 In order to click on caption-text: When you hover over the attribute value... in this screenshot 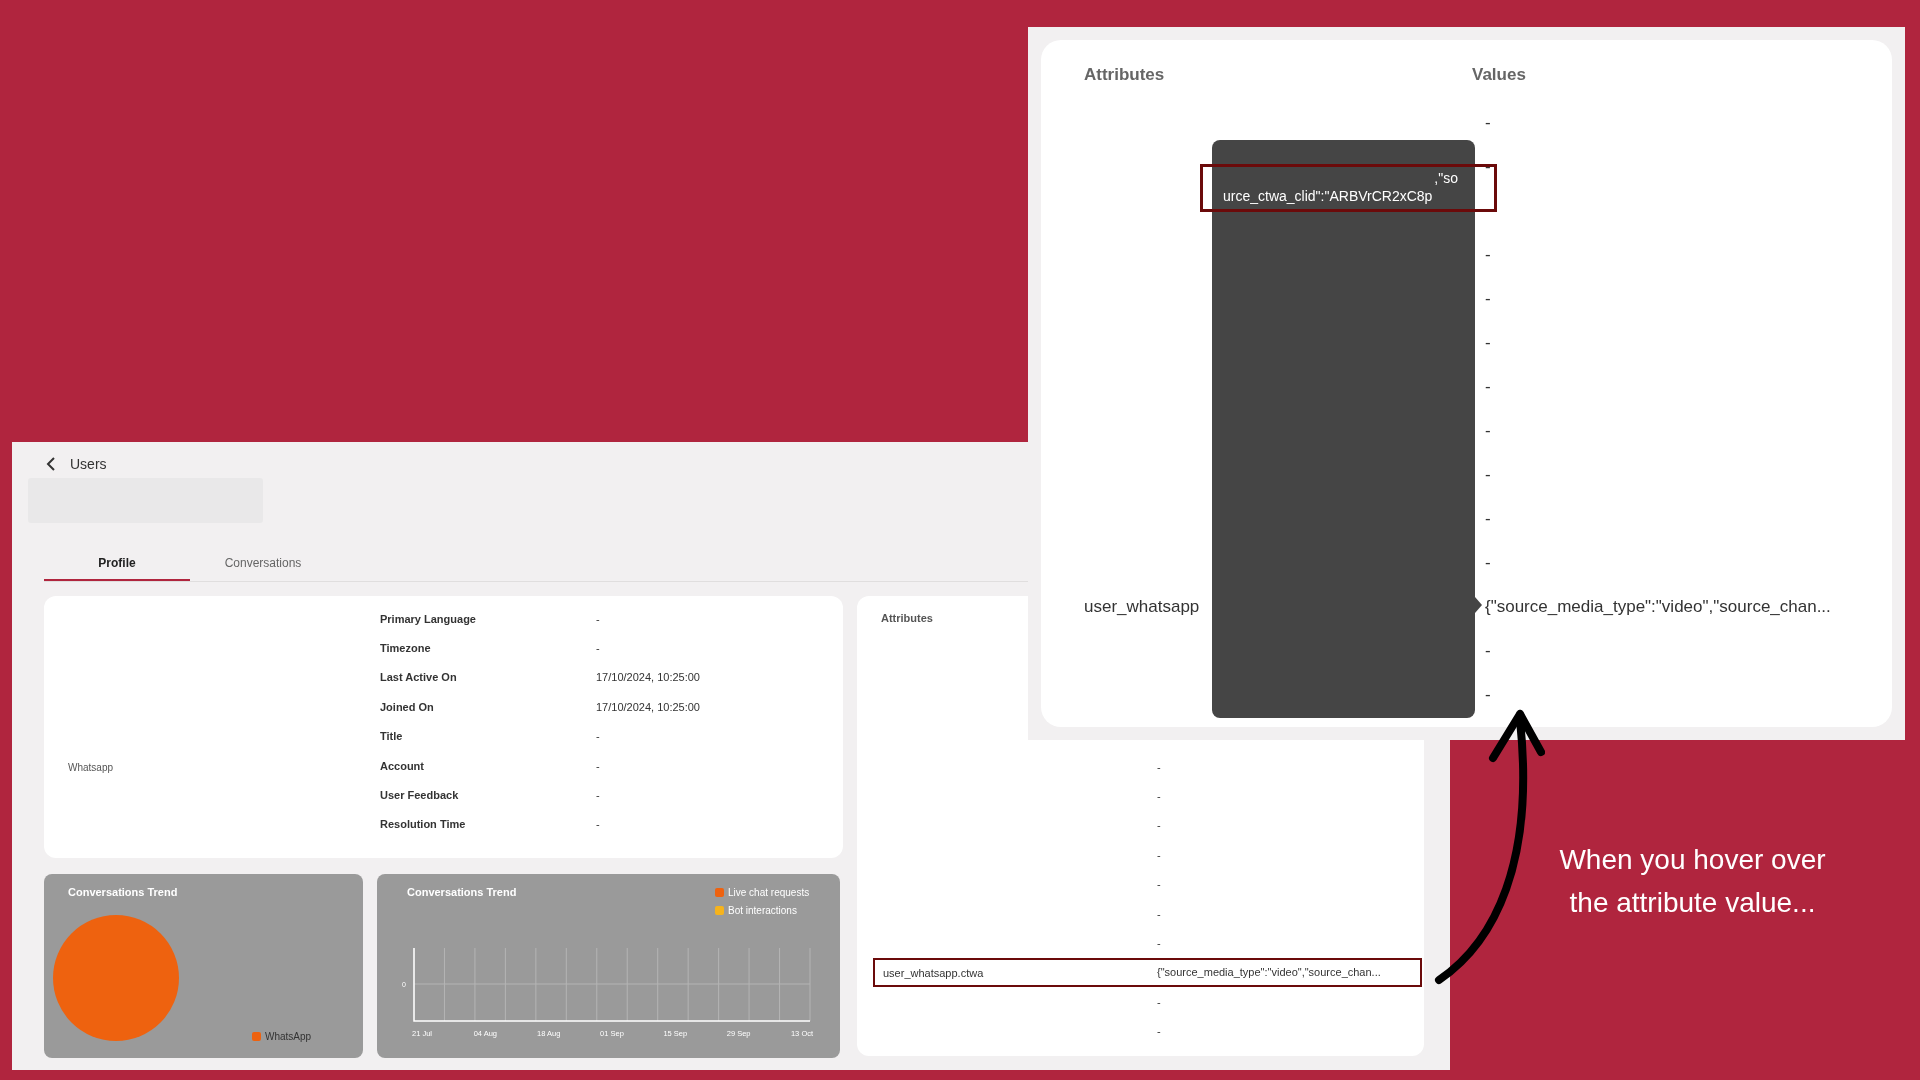, I will do `click(1692, 881)`.